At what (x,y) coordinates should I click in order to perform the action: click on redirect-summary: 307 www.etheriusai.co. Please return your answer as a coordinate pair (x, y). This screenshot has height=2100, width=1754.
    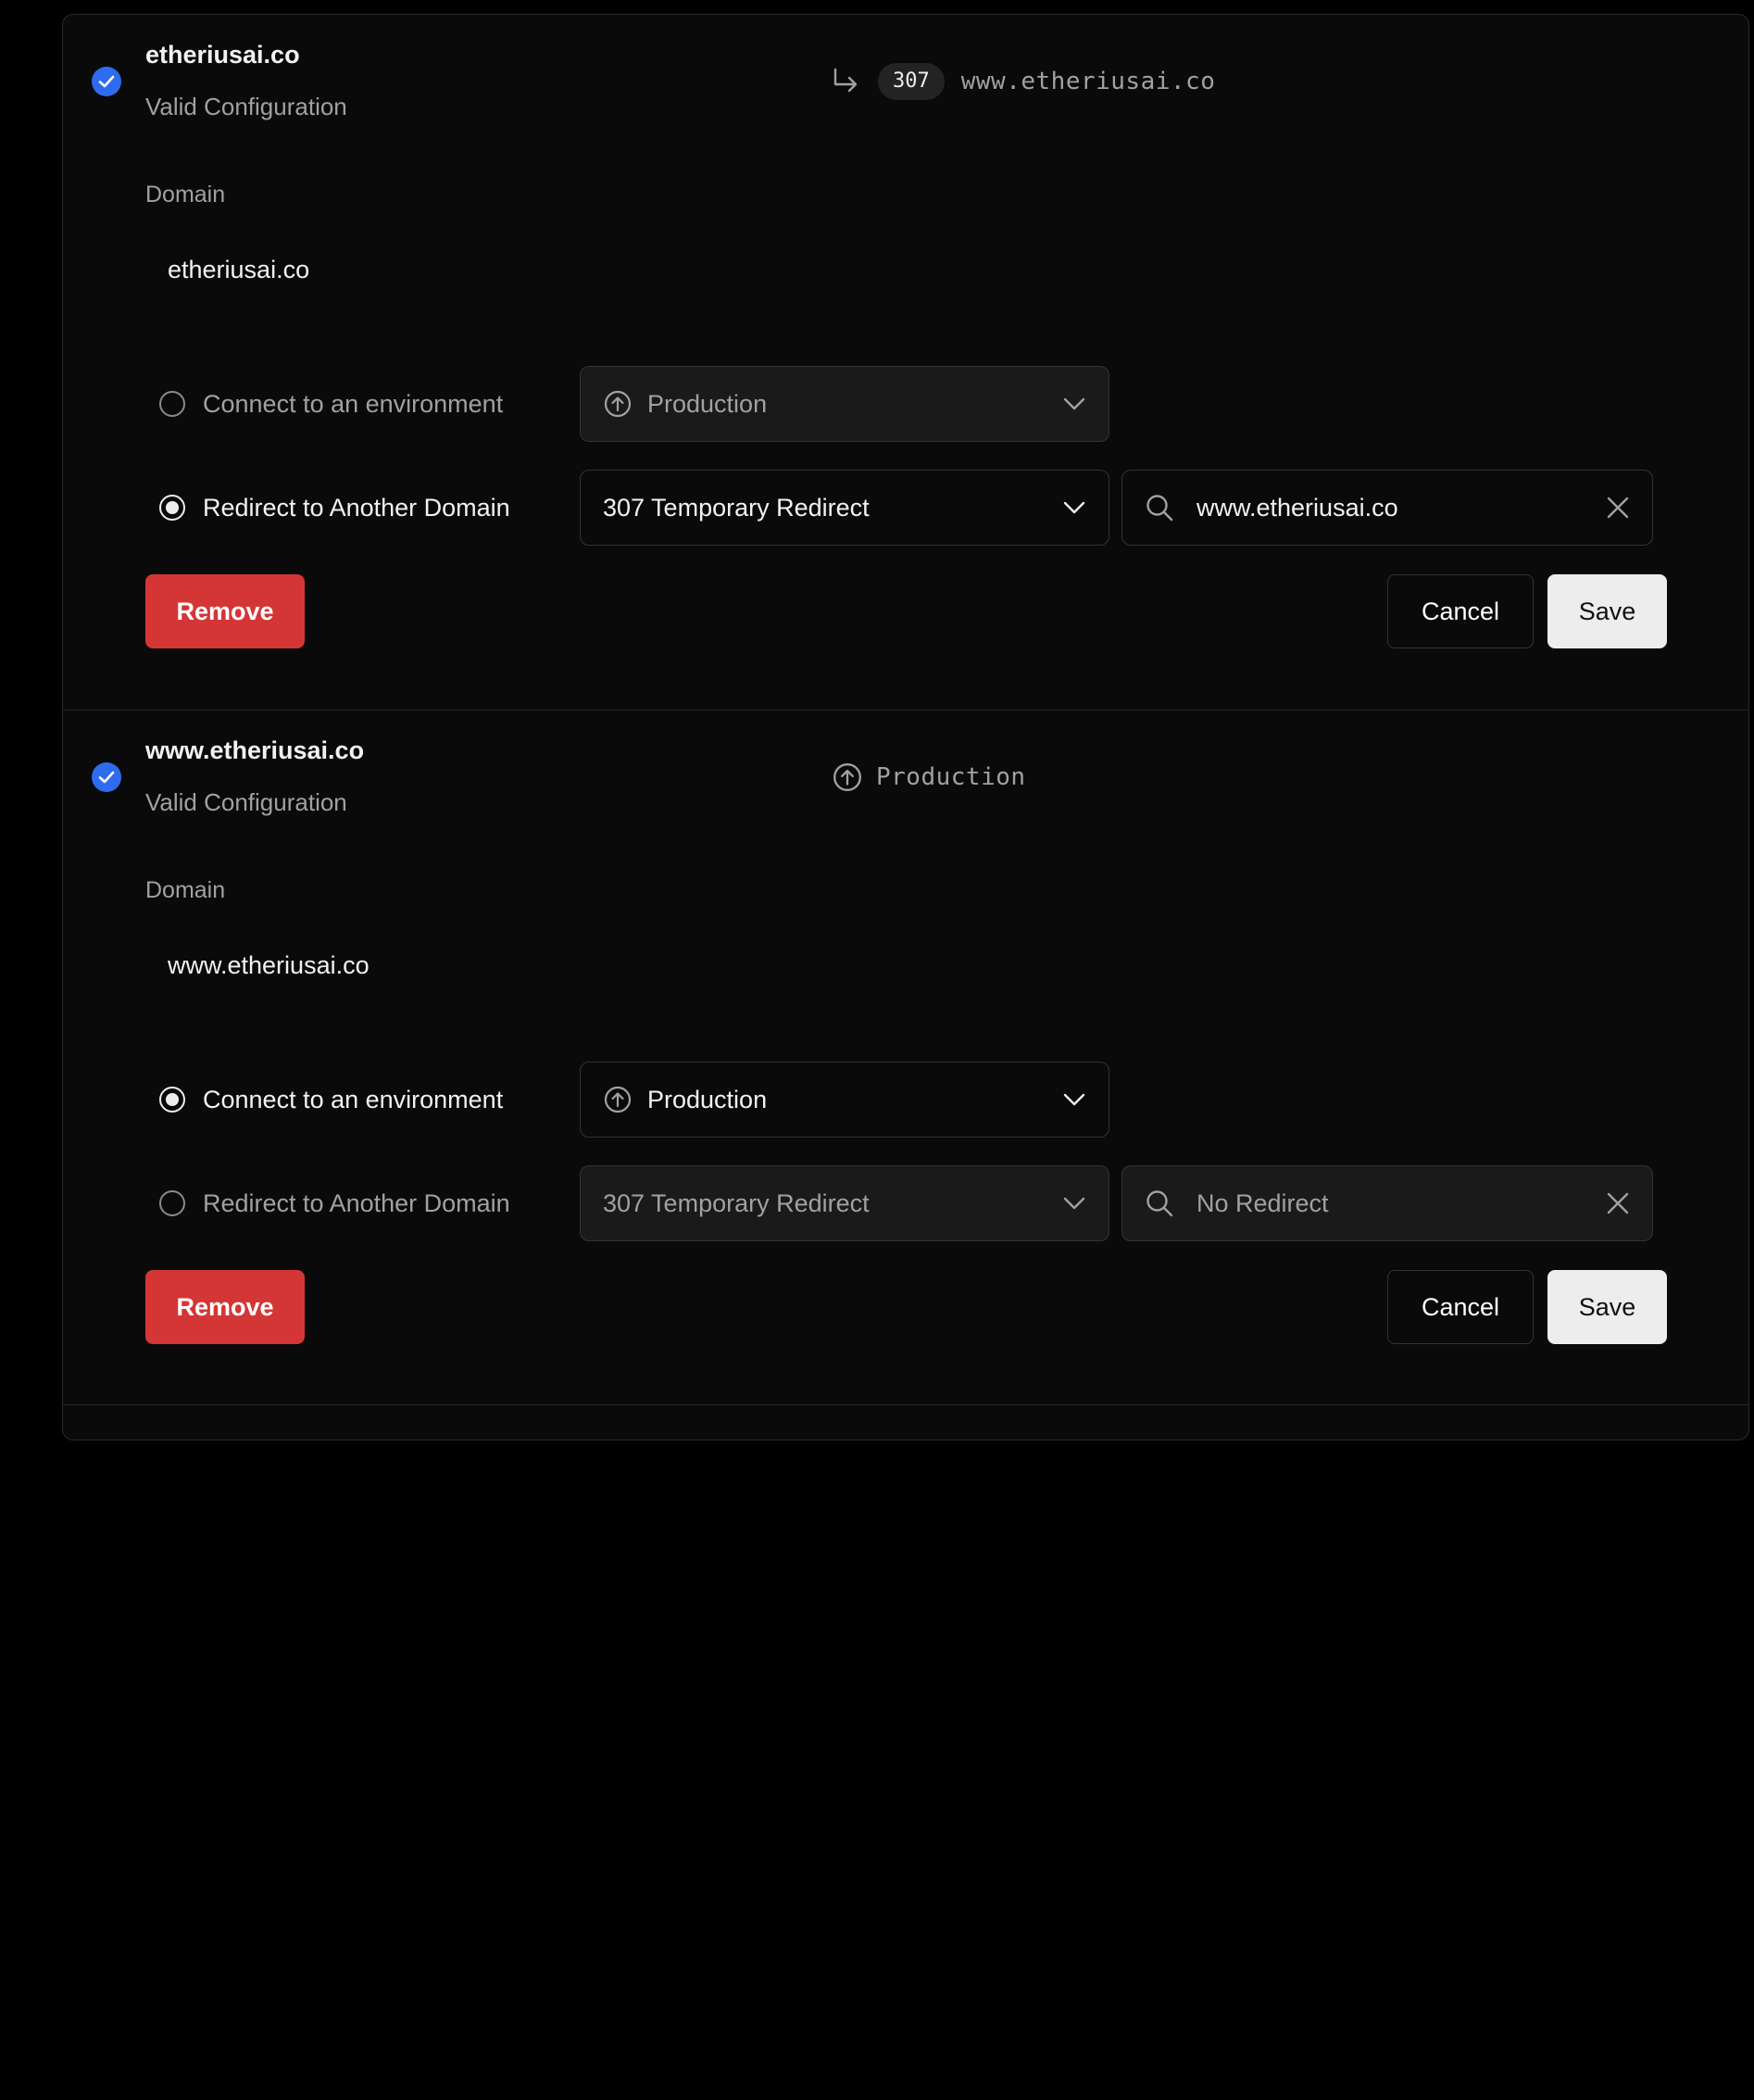
    Looking at the image, I should click on (1023, 81).